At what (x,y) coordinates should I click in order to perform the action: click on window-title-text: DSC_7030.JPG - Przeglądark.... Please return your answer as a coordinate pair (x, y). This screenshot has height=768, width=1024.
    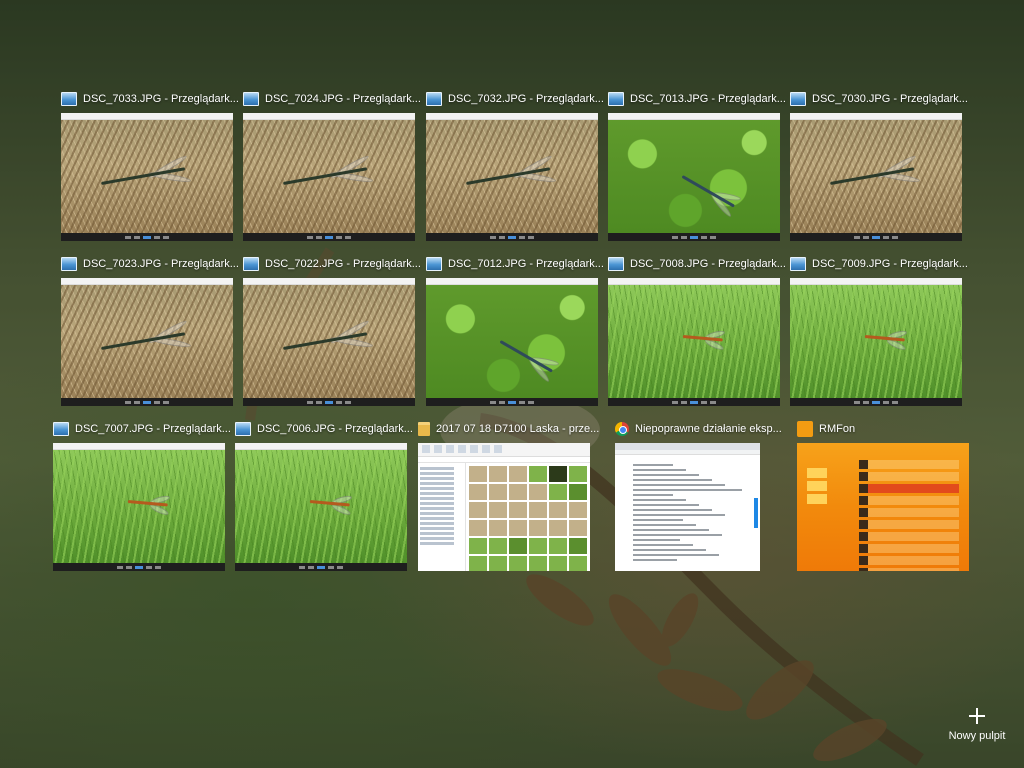
    Looking at the image, I should click on (890, 99).